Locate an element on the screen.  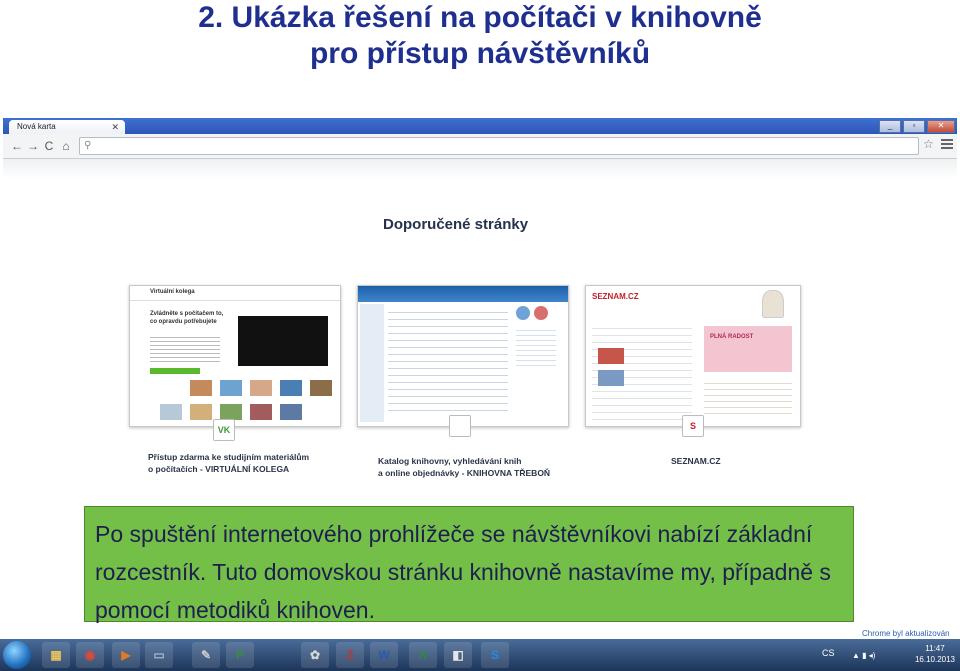
system-tray-icons: ▲ ▮ ◂) is located at coordinates (863, 655).